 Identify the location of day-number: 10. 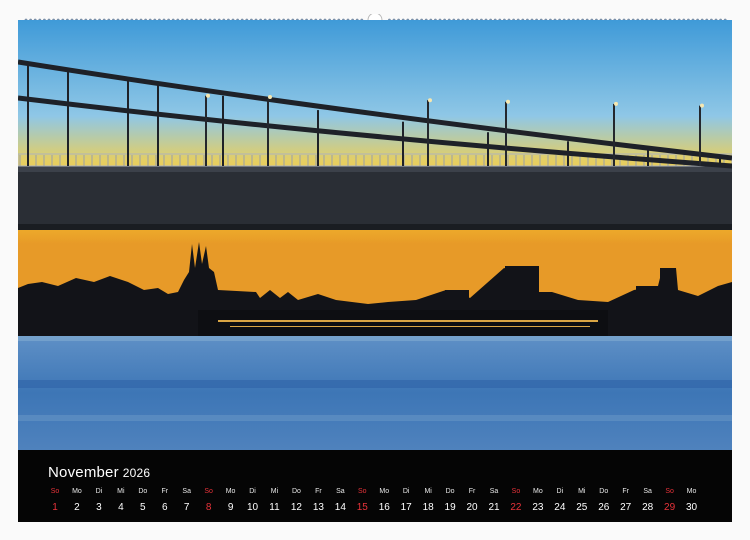
(252, 507).